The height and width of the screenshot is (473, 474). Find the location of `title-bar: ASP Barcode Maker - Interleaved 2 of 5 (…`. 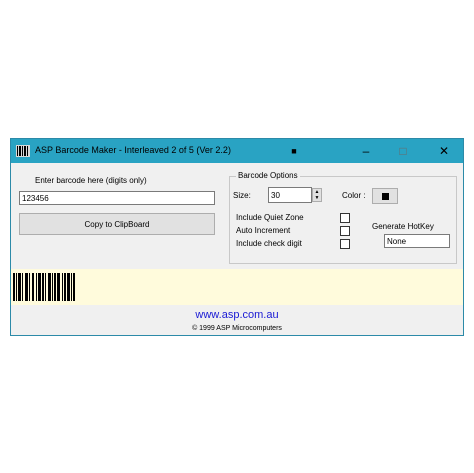

title-bar: ASP Barcode Maker - Interleaved 2 of 5 (… is located at coordinates (237, 151).